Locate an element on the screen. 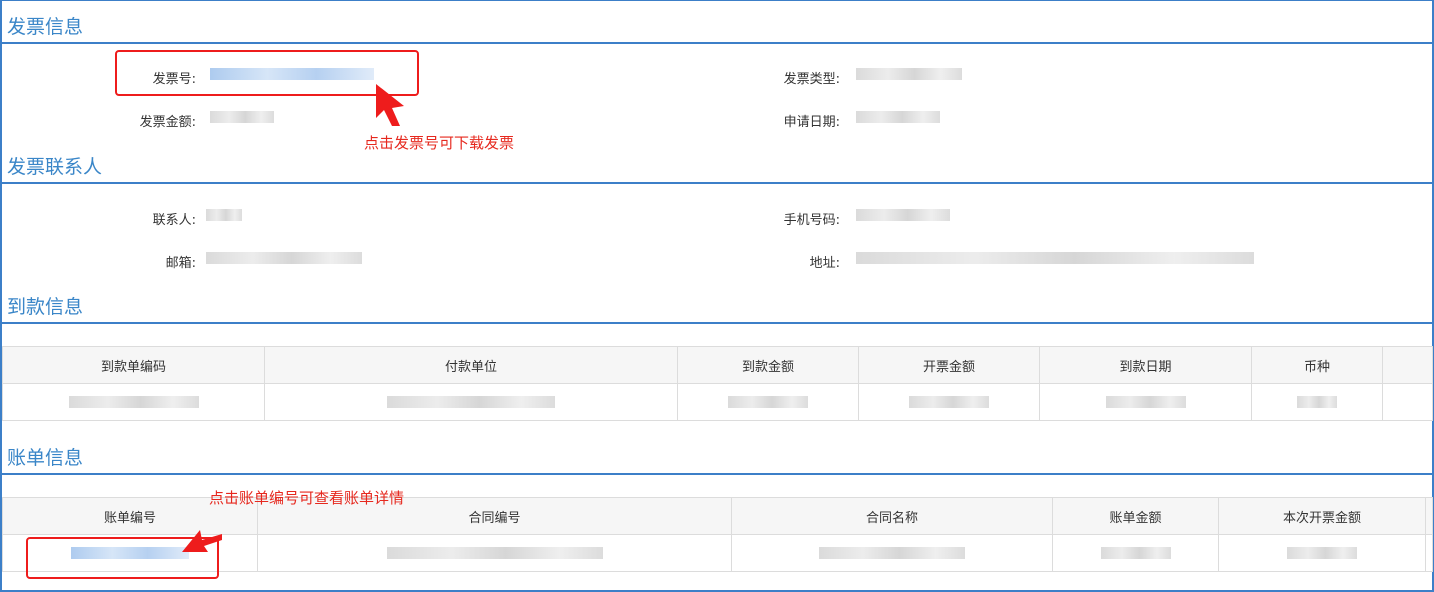 The height and width of the screenshot is (592, 1434). contact-person-value is located at coordinates (224, 214).